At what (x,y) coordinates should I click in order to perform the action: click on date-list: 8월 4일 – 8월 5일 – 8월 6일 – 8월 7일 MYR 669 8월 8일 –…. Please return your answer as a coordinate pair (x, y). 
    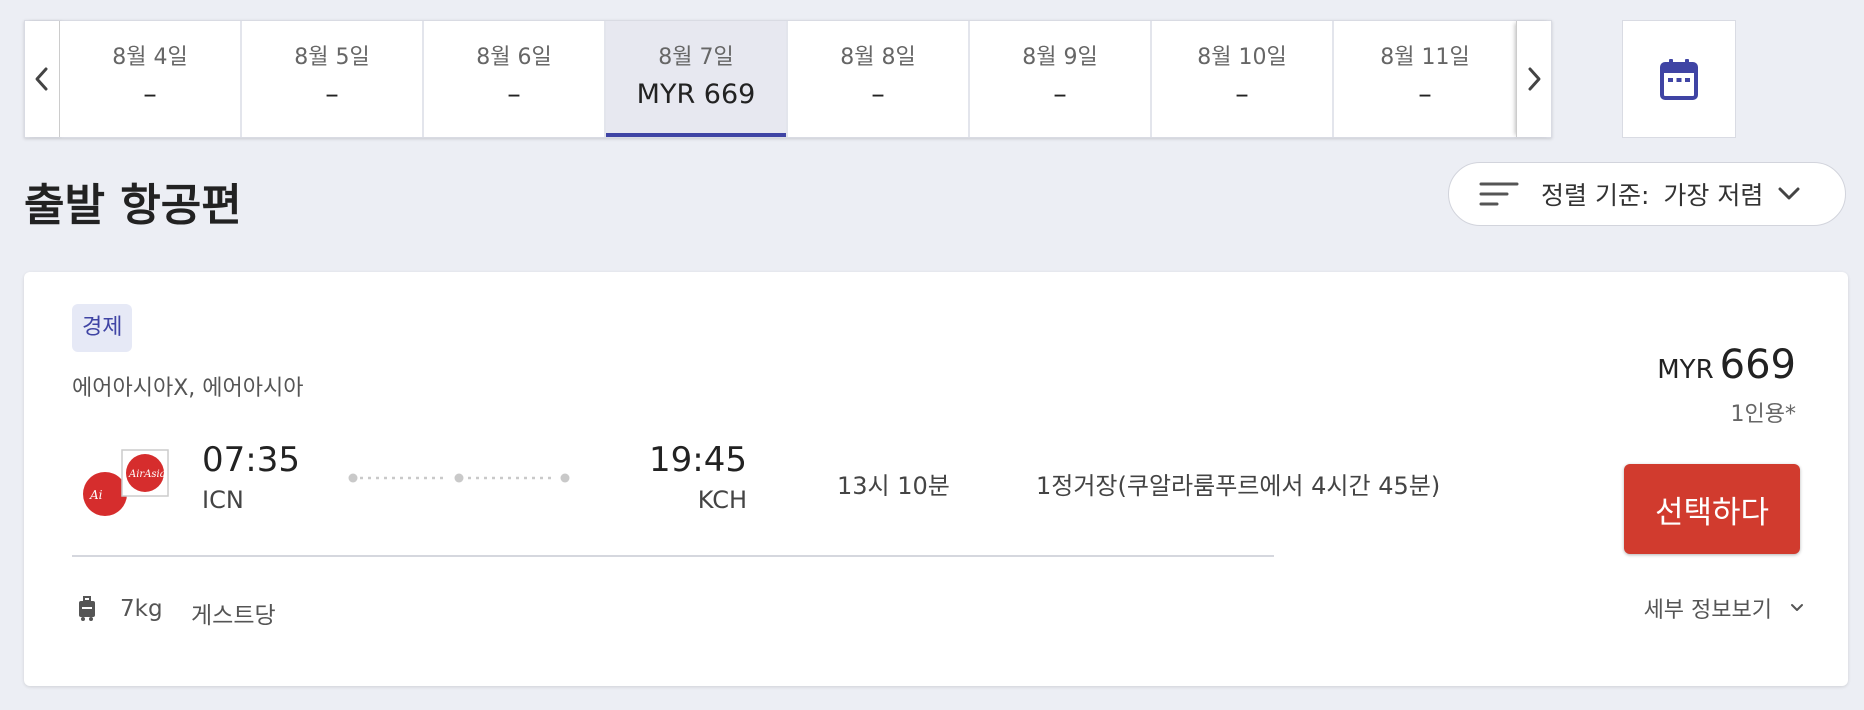
    Looking at the image, I should click on (788, 79).